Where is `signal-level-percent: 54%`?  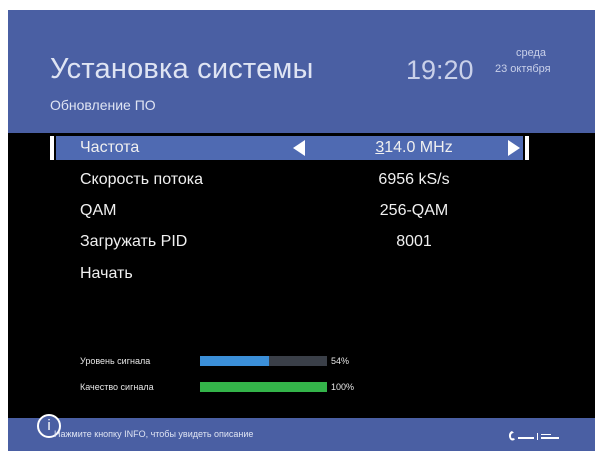 signal-level-percent: 54% is located at coordinates (340, 361).